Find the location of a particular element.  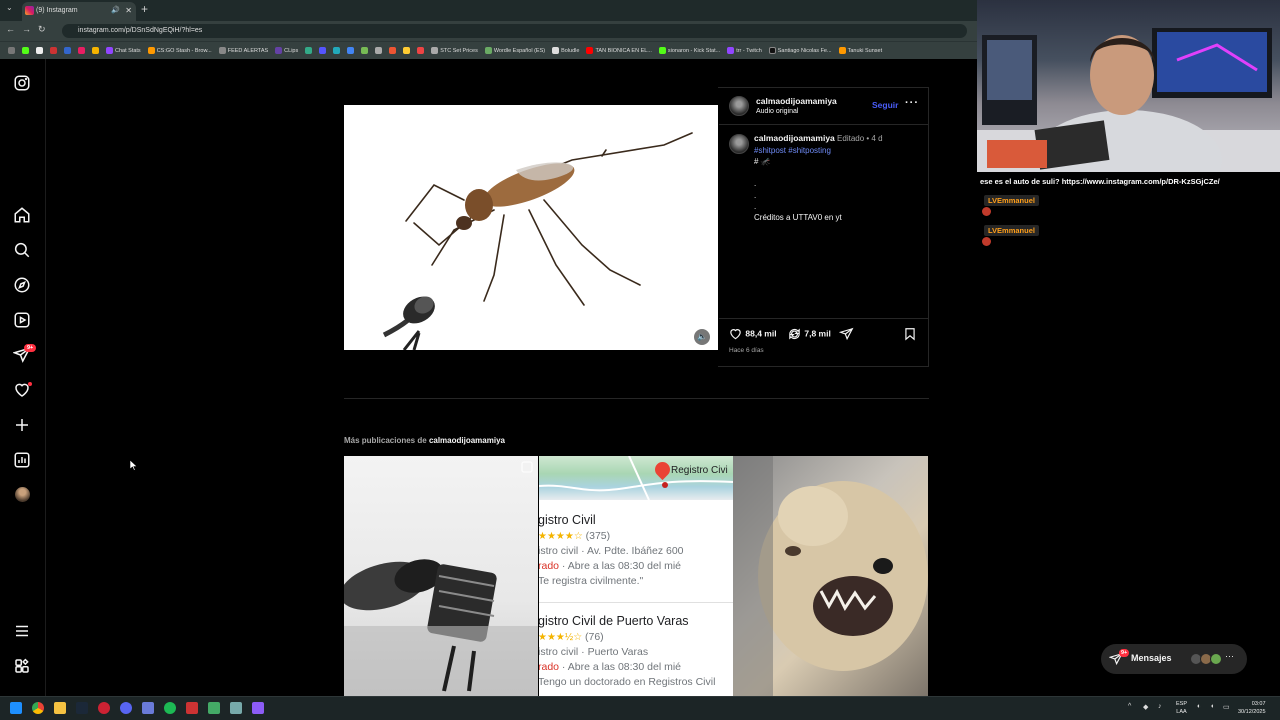

steam-icon is located at coordinates (82, 708).